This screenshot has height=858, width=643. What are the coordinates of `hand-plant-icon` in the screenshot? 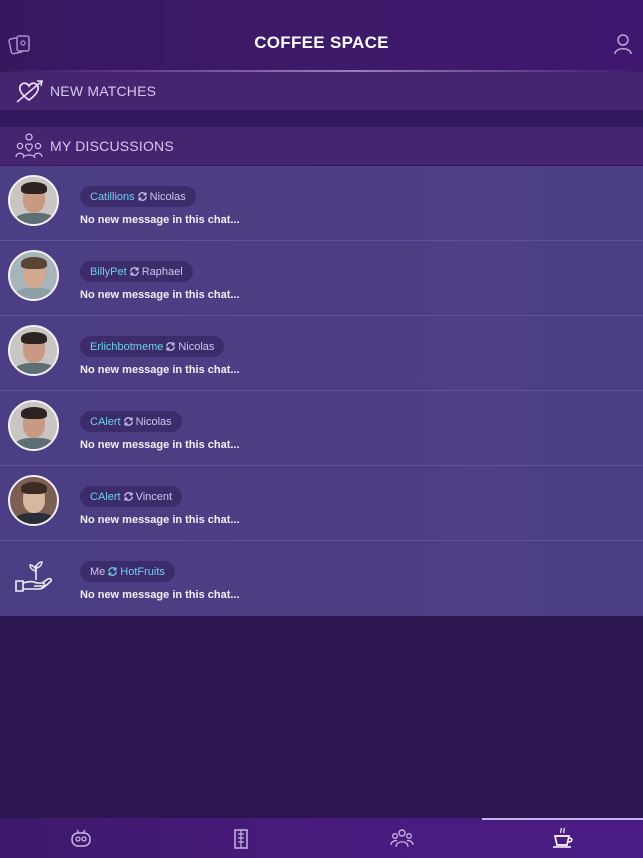 It's located at (34, 576).